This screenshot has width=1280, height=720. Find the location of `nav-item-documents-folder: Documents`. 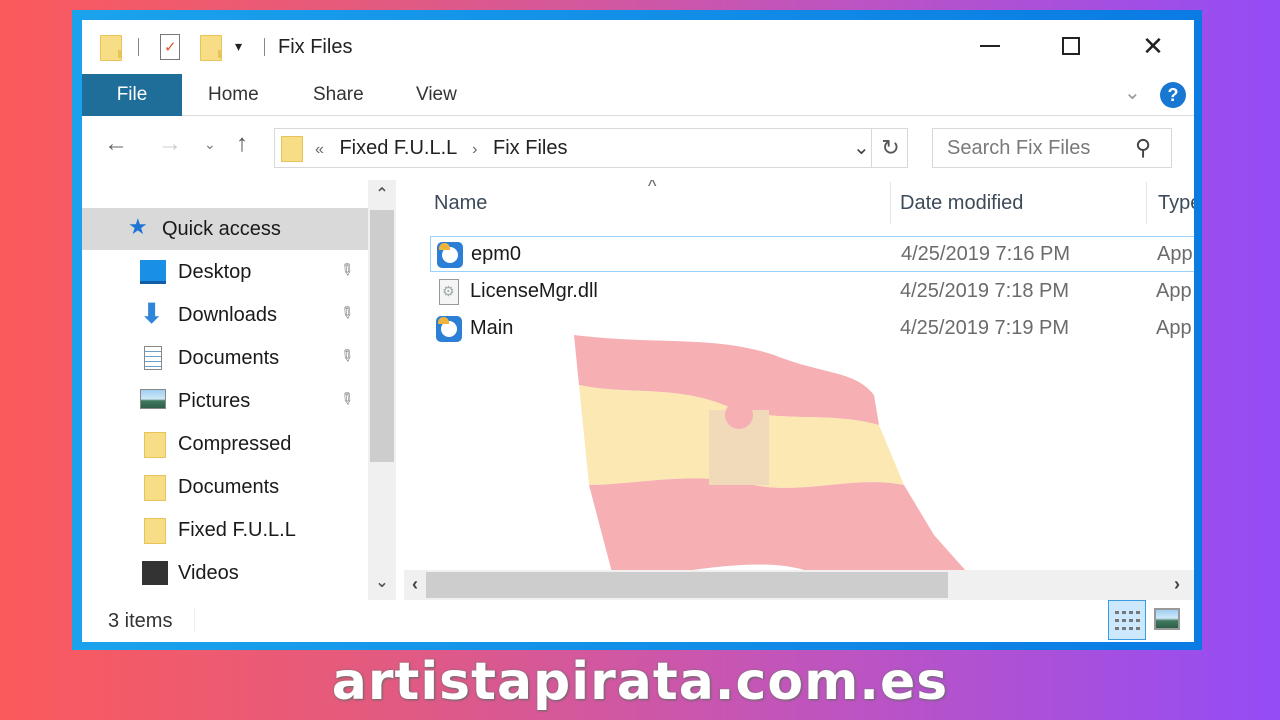

nav-item-documents-folder: Documents is located at coordinates (225, 487).